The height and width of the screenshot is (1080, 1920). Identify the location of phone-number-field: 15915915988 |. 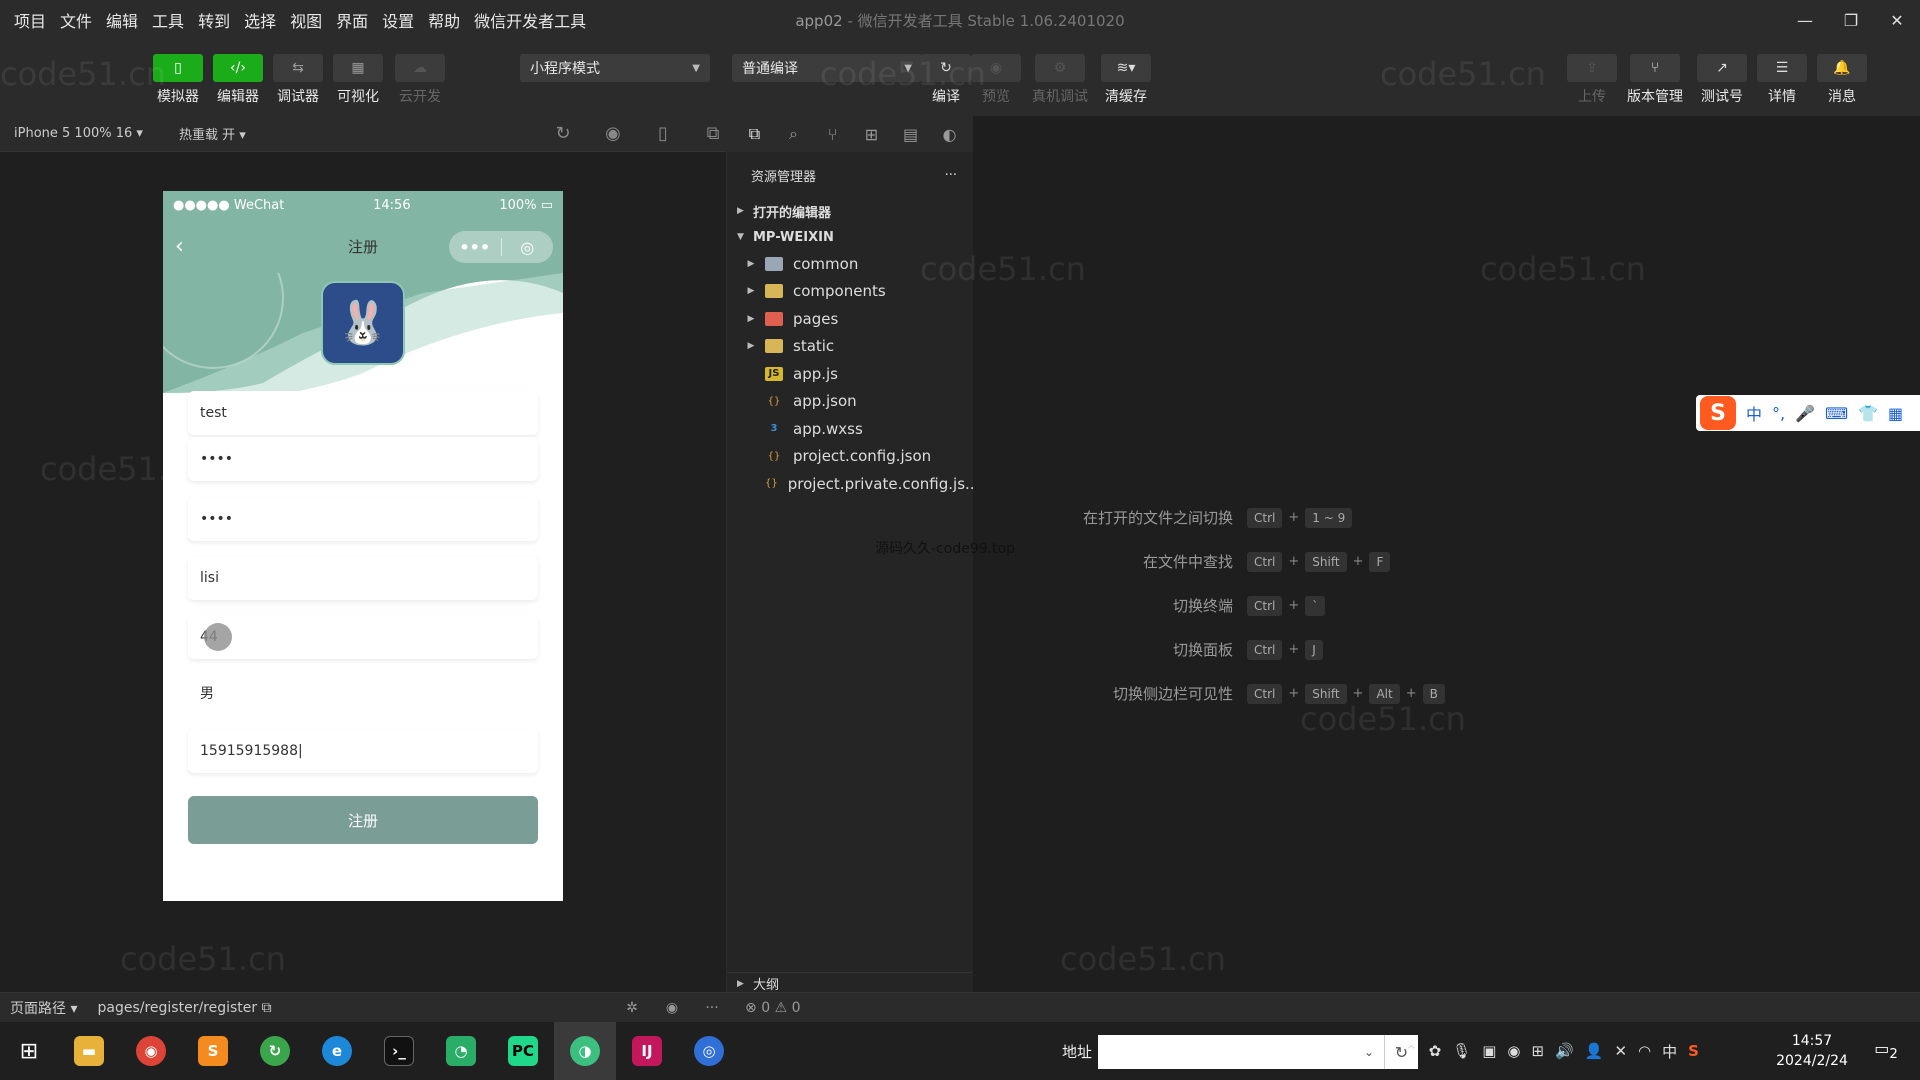
(363, 751).